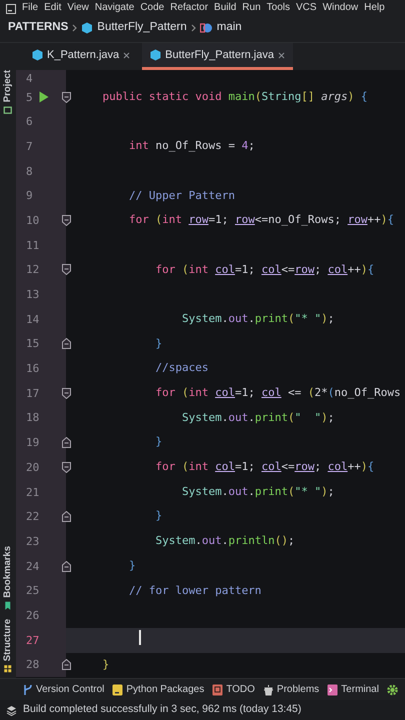 This screenshot has height=720, width=405. What do you see at coordinates (29, 171) in the screenshot?
I see `line-number: 8` at bounding box center [29, 171].